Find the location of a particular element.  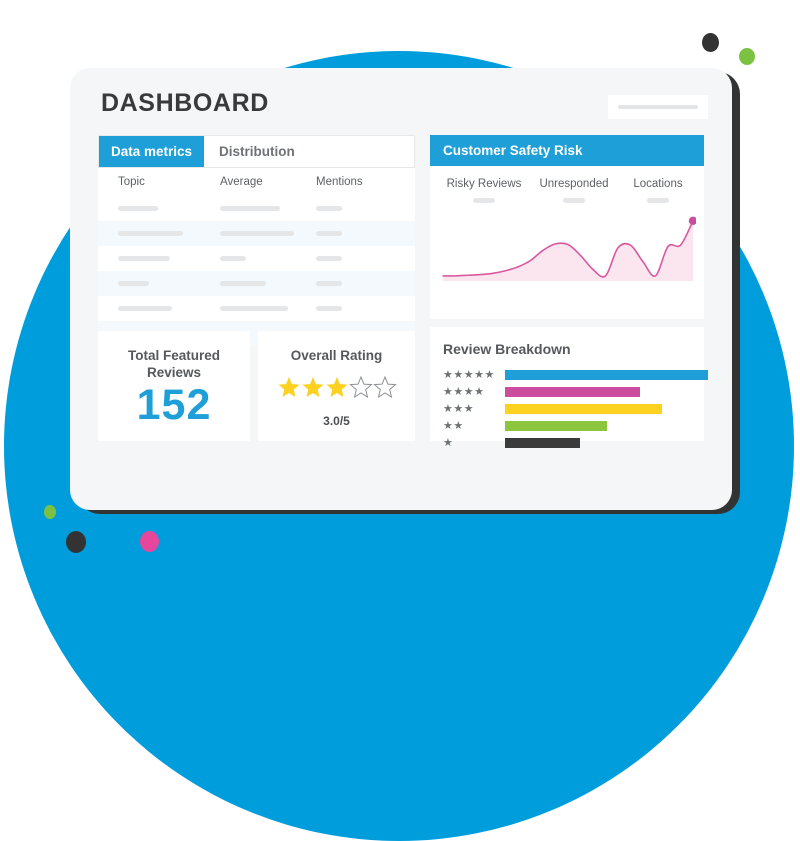

total-featured-reviews-title-line2: Reviews is located at coordinates (174, 372).